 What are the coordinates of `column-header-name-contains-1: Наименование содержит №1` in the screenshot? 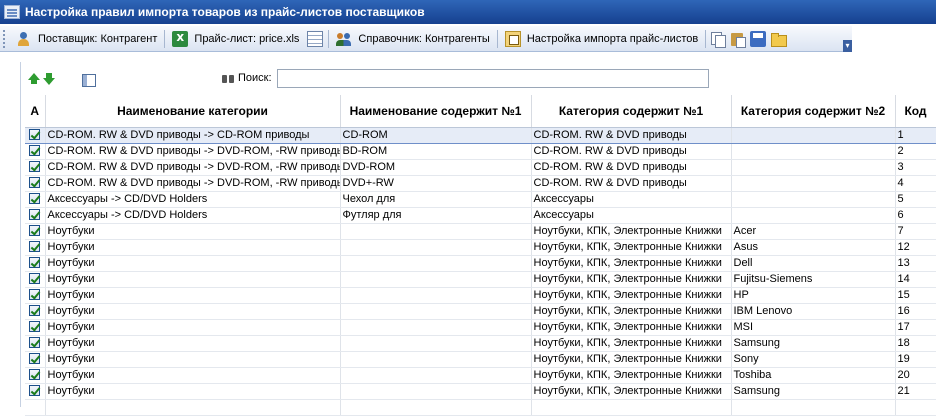 It's located at (436, 111).